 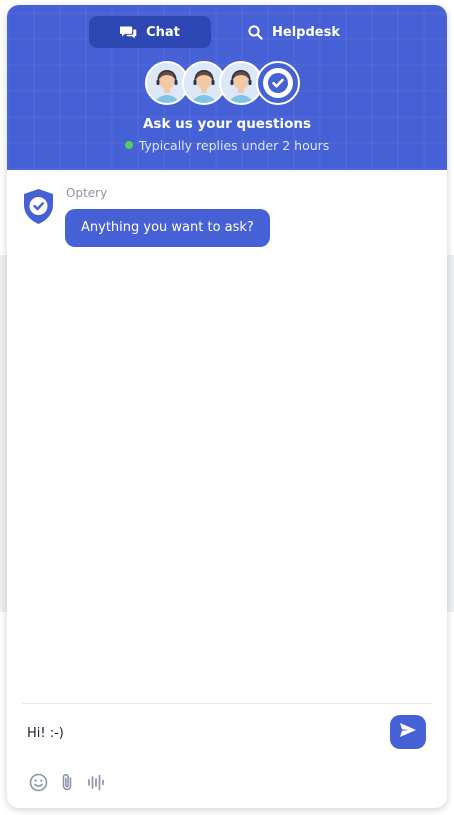 What do you see at coordinates (204, 733) in the screenshot?
I see `message-input` at bounding box center [204, 733].